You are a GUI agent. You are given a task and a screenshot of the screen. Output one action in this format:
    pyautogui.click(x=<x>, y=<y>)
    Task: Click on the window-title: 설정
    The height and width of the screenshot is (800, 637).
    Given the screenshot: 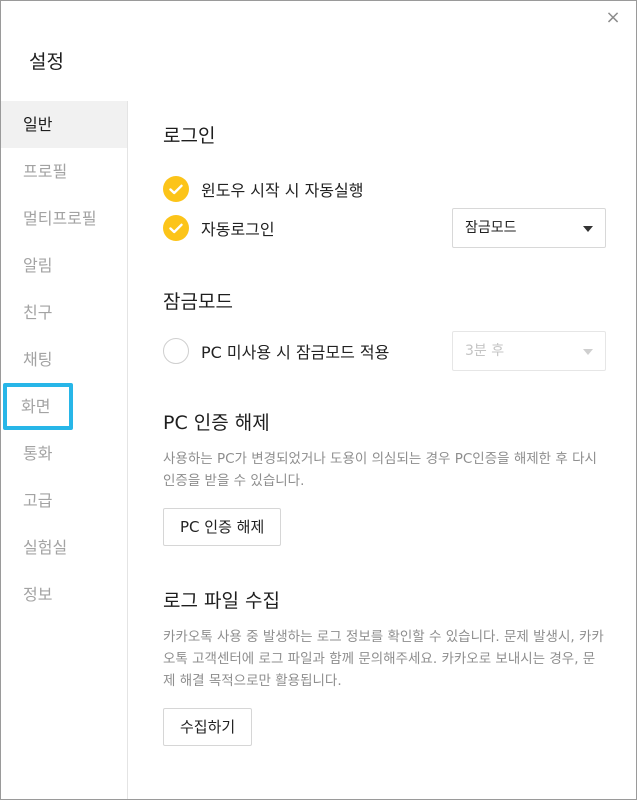 What is the action you would take?
    pyautogui.click(x=46, y=62)
    